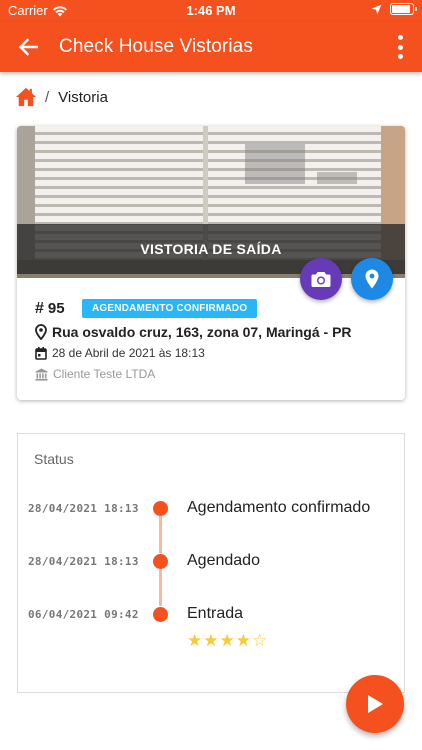  Describe the element at coordinates (211, 249) in the screenshot. I see `photo-caption: VISTORIA DE SAÍDA` at that location.